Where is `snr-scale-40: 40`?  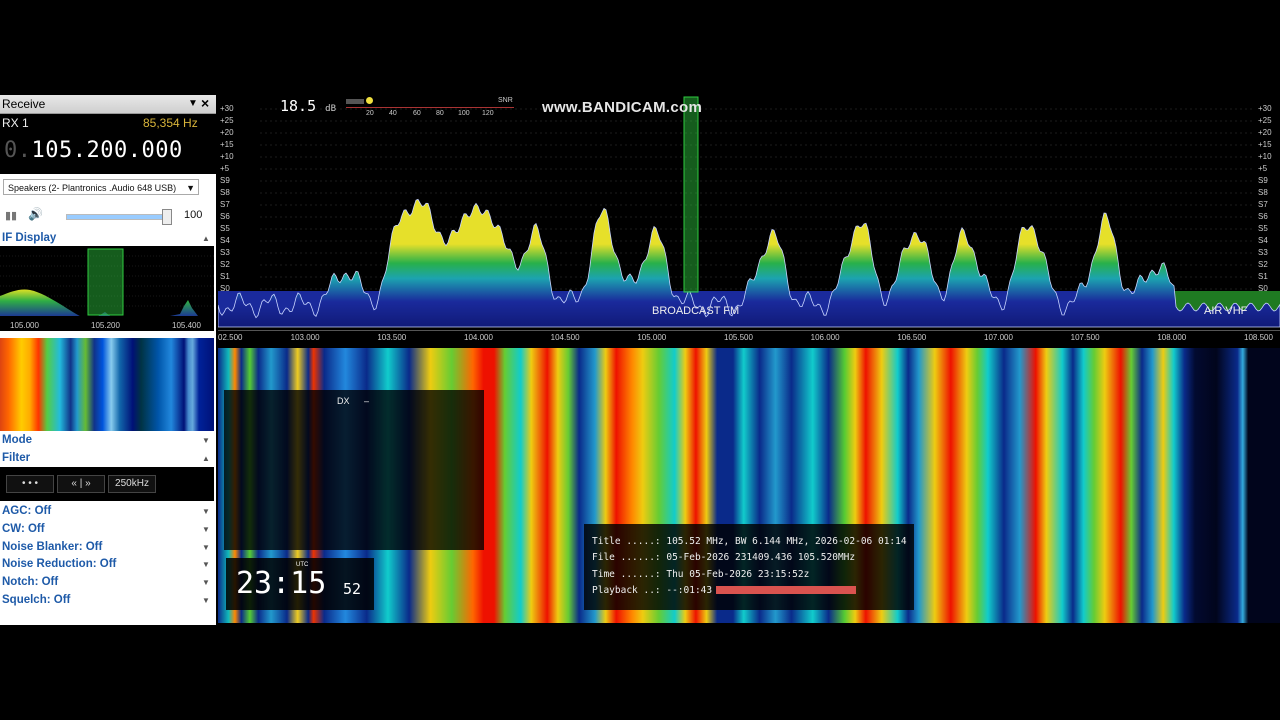 snr-scale-40: 40 is located at coordinates (393, 113).